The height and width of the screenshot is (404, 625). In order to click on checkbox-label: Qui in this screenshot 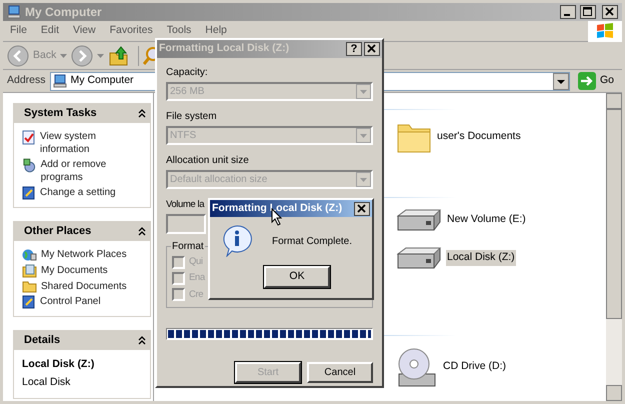, I will do `click(196, 262)`.